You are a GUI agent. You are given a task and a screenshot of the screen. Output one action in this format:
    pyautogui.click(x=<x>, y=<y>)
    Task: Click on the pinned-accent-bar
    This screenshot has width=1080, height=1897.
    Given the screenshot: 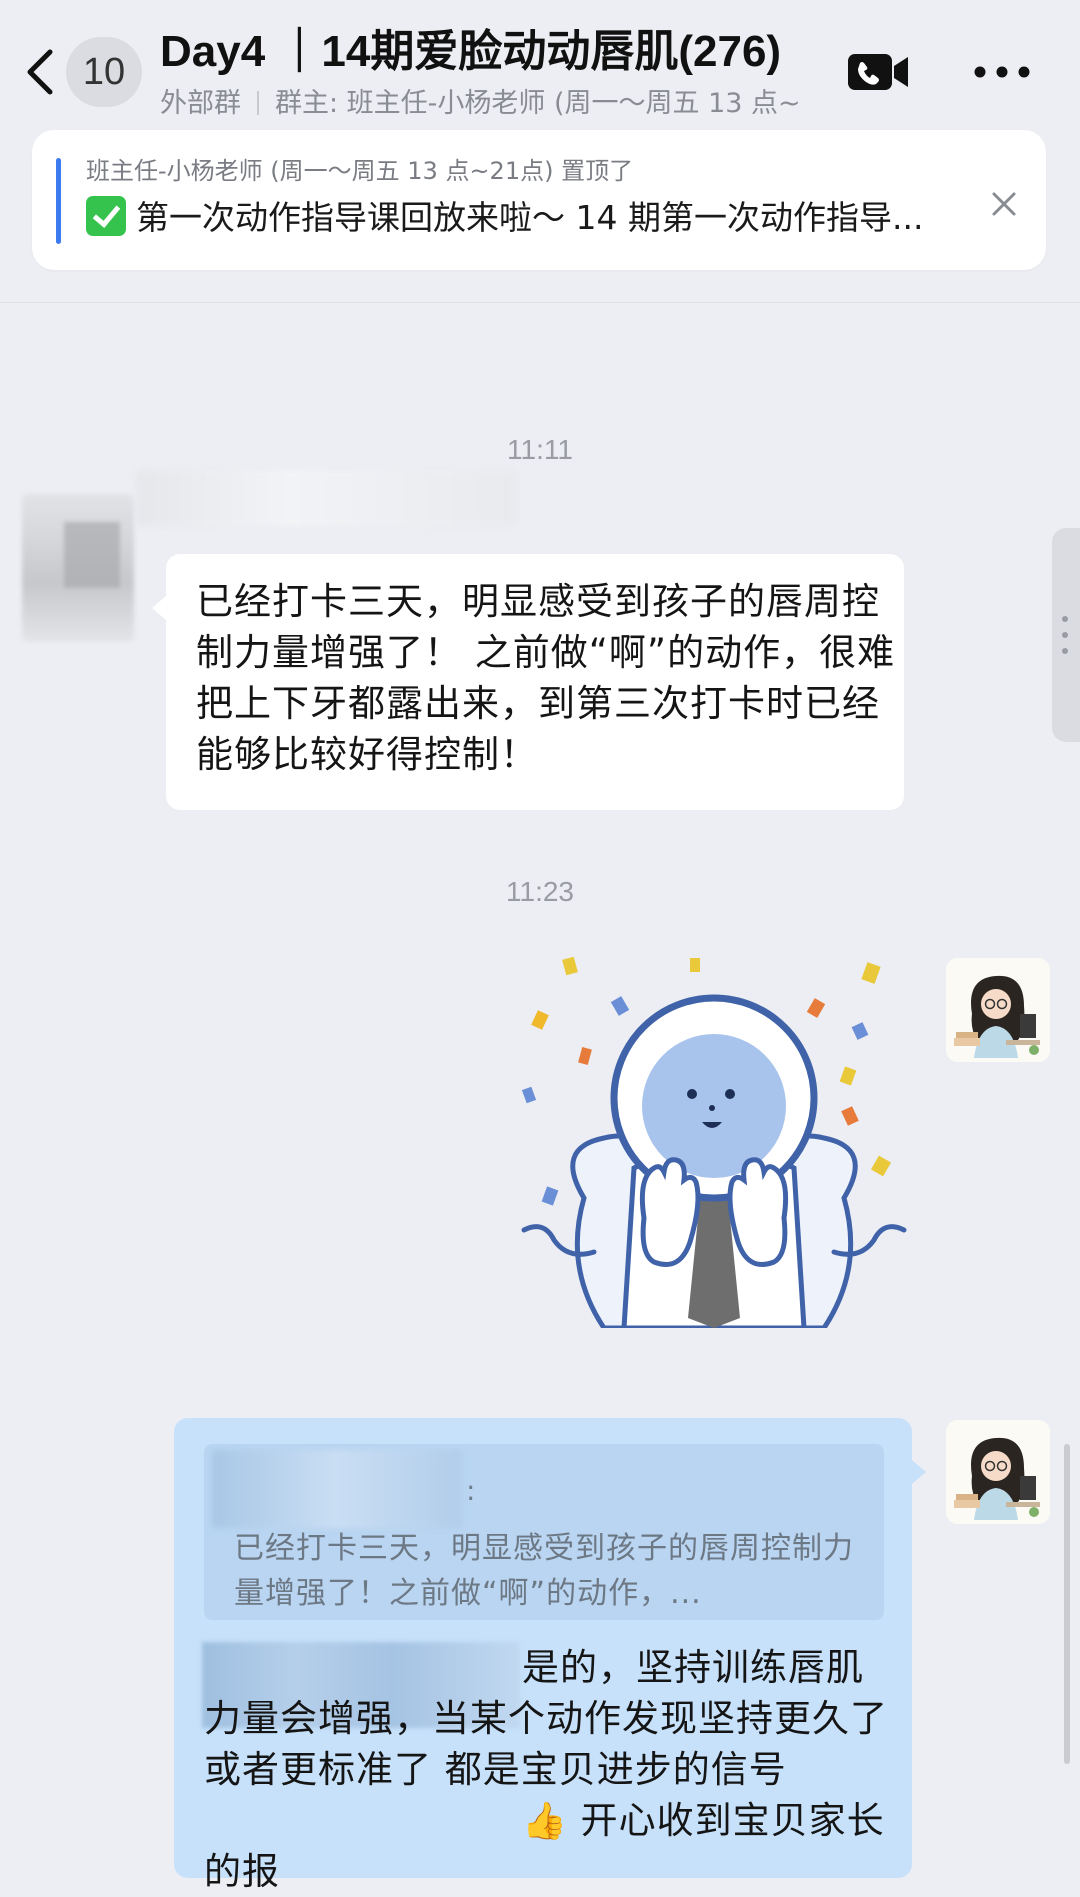 What is the action you would take?
    pyautogui.click(x=58, y=201)
    